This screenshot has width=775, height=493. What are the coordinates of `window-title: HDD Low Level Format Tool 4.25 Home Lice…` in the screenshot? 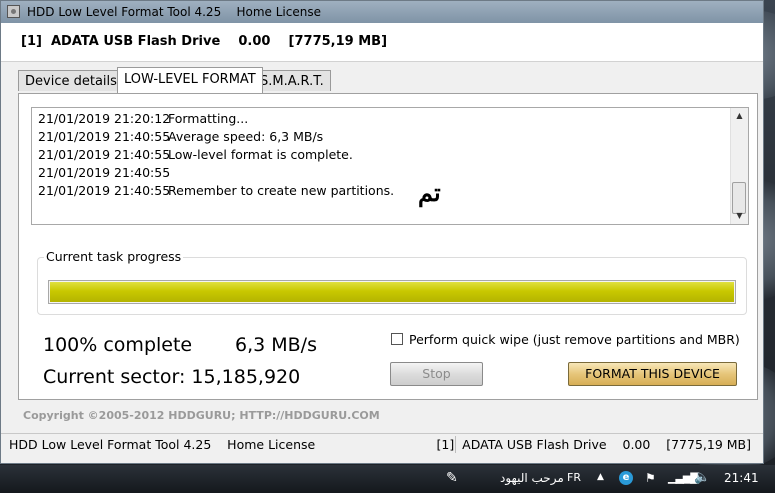 It's located at (174, 12).